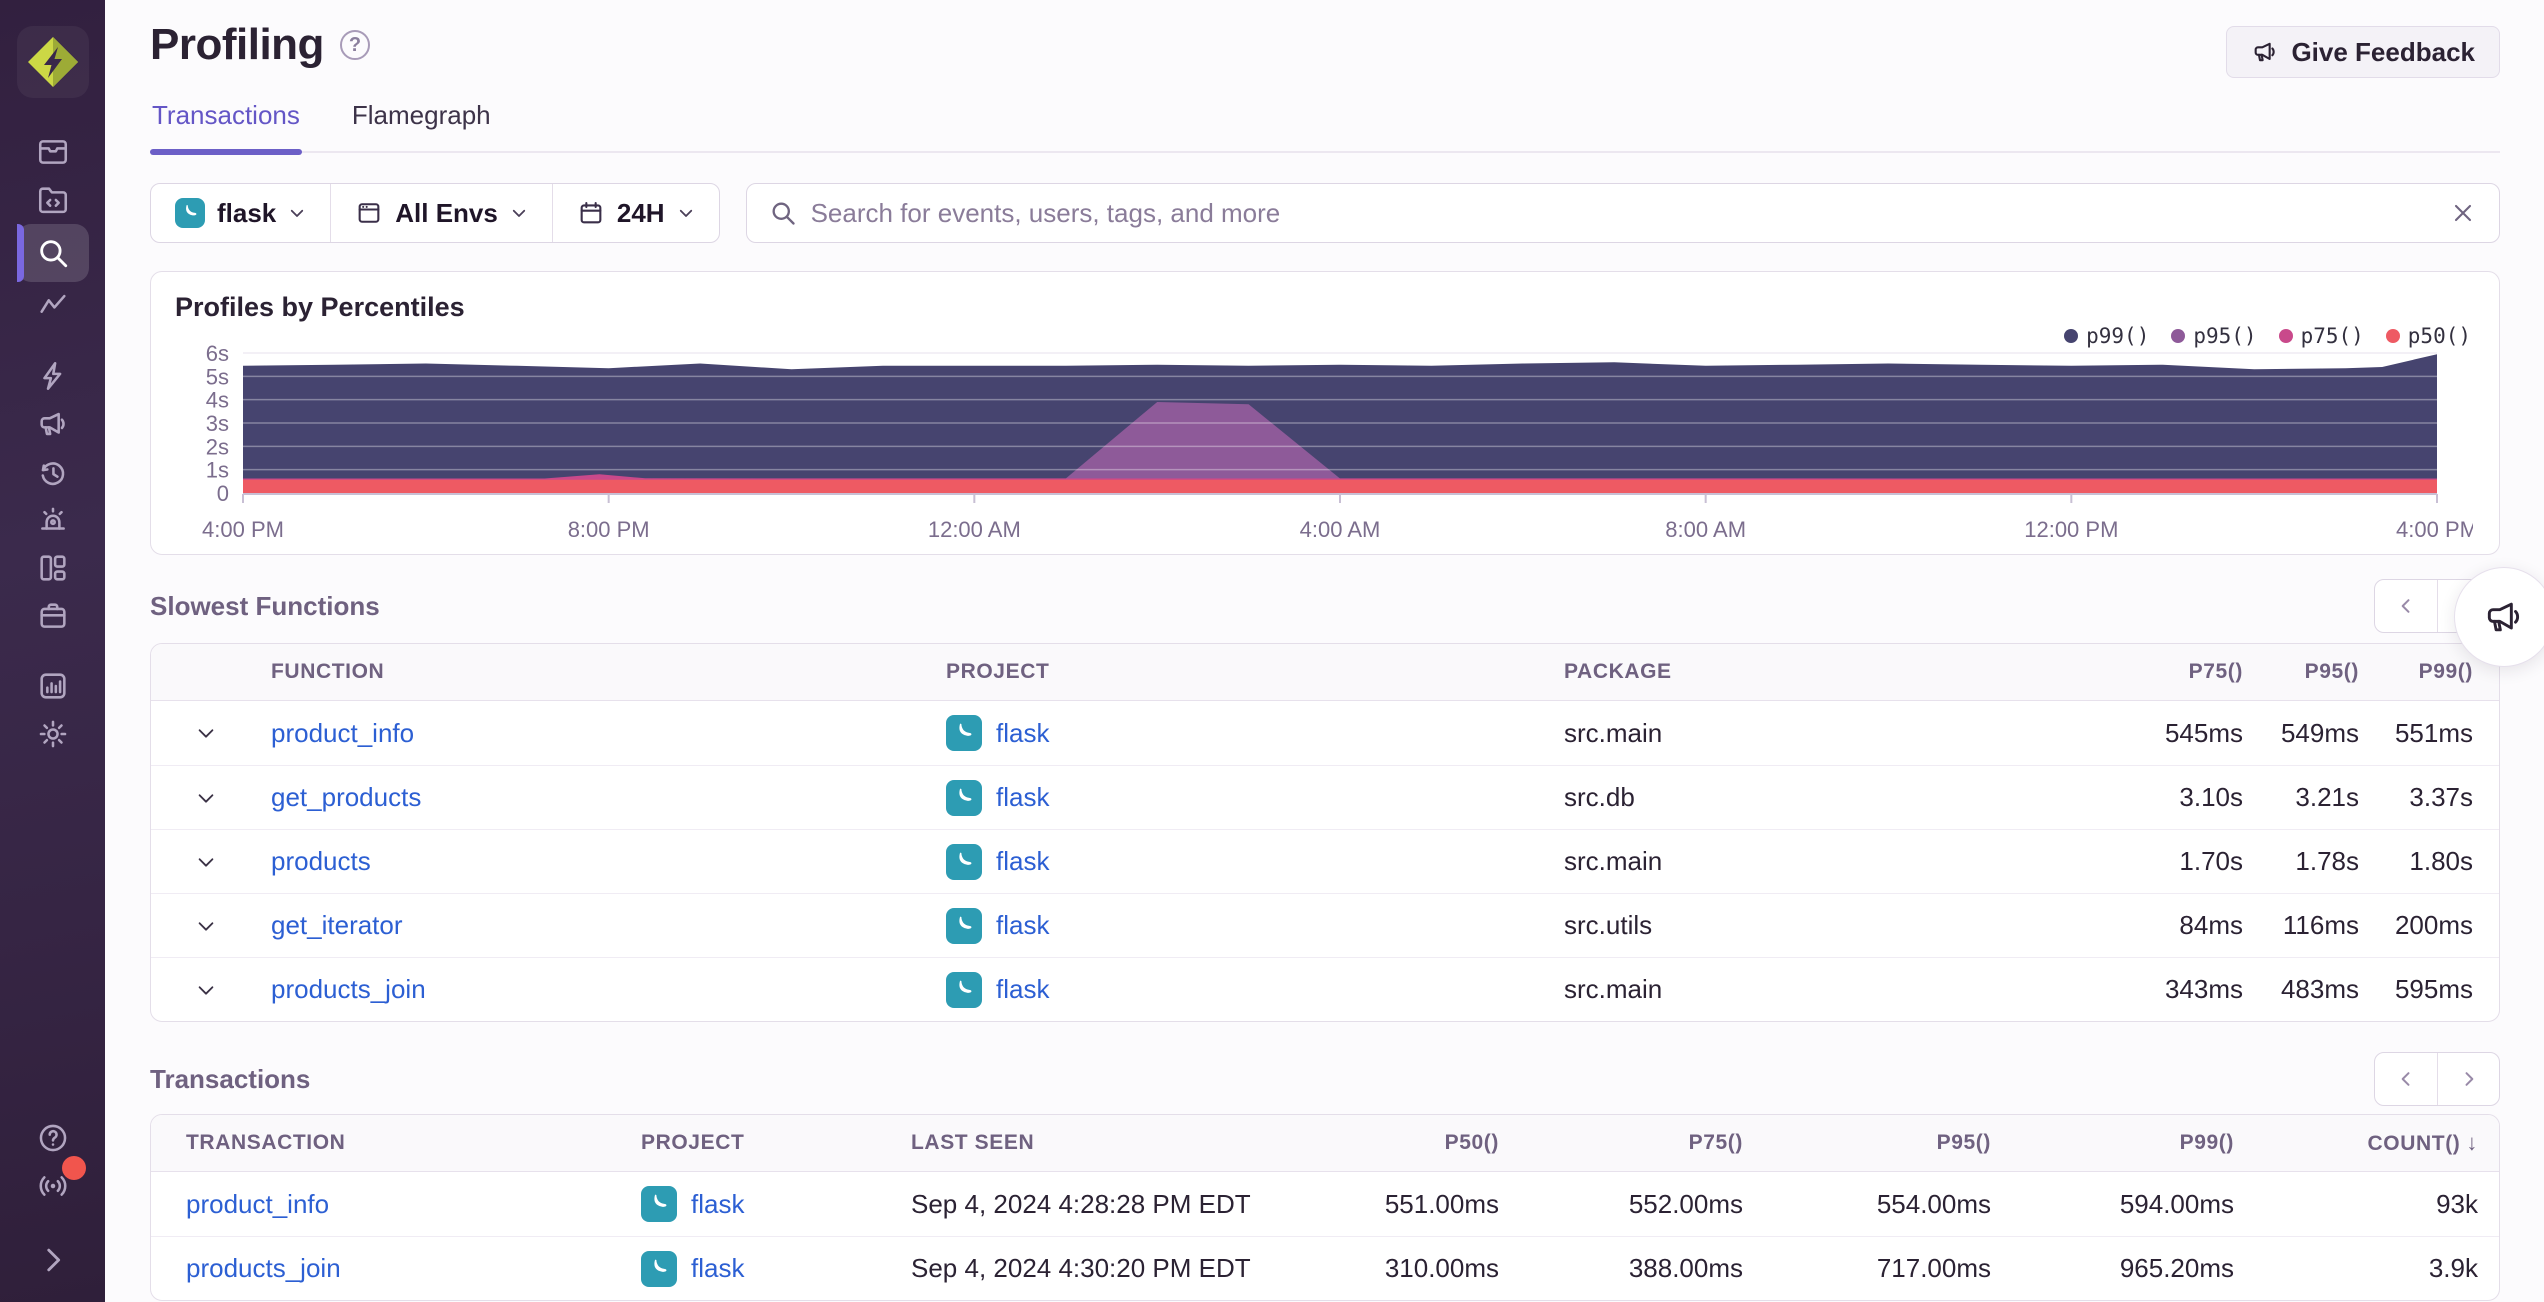 This screenshot has height=1302, width=2544. What do you see at coordinates (53, 424) in the screenshot?
I see `sidebar-item-whats-new` at bounding box center [53, 424].